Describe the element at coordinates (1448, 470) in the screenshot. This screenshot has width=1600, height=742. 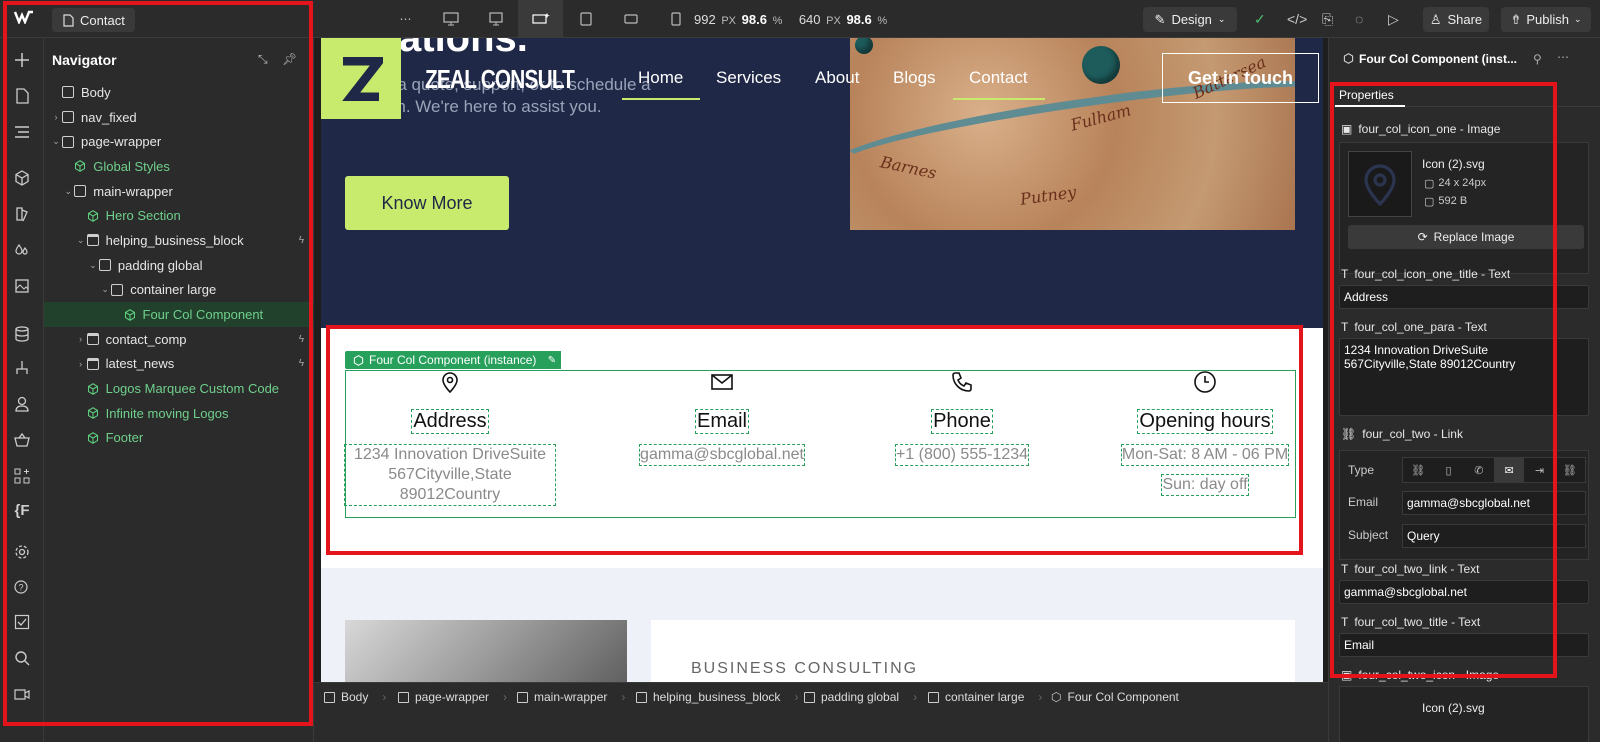
I see `page-link-icon: ▯` at that location.